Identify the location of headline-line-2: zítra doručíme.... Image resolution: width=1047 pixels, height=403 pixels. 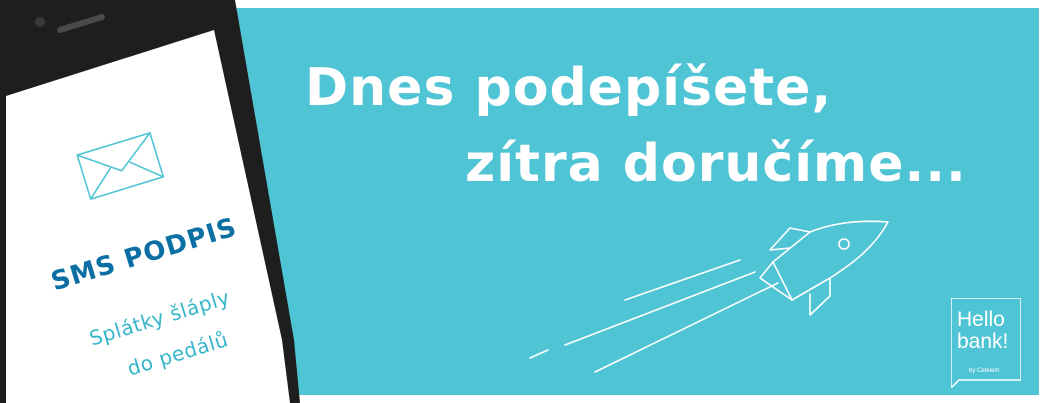
(716, 164).